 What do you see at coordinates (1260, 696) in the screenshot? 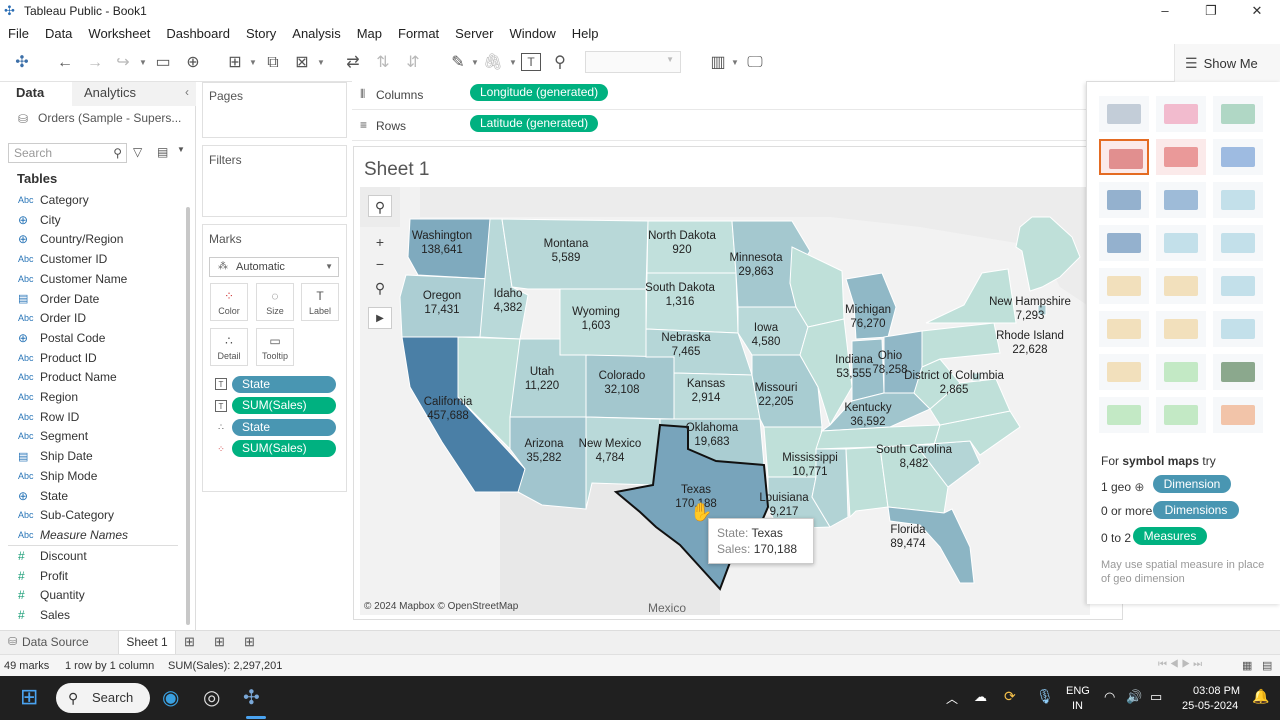
I see `notification-bell-icon: 🔔` at bounding box center [1260, 696].